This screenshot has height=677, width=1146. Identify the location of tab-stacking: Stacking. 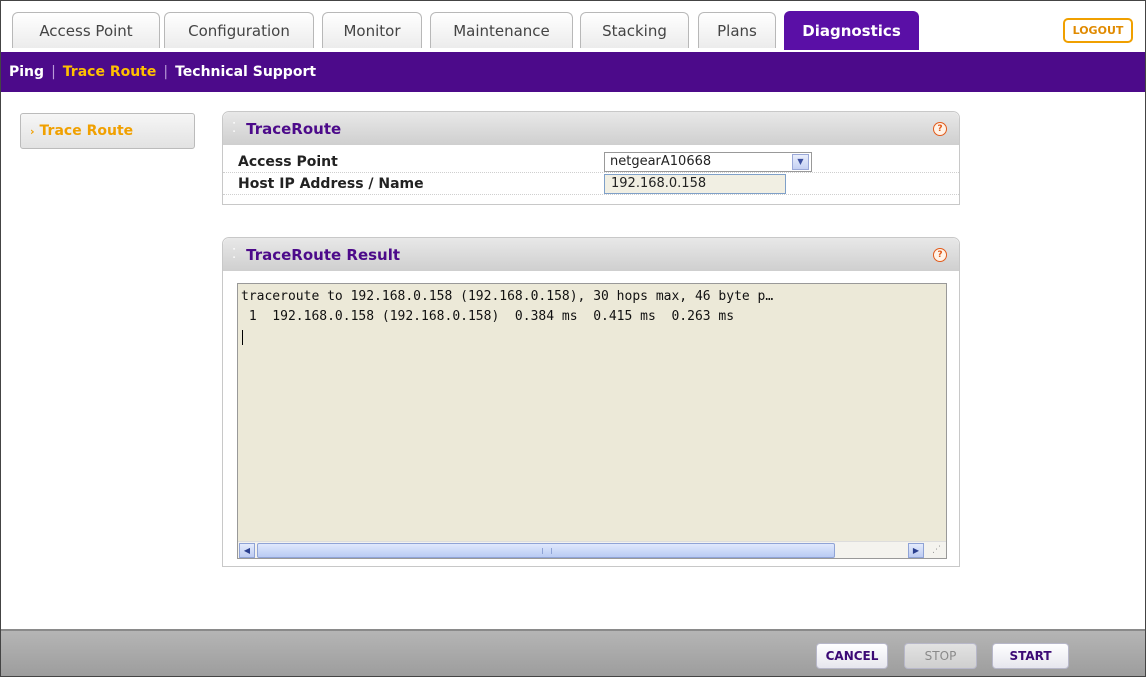
(634, 30).